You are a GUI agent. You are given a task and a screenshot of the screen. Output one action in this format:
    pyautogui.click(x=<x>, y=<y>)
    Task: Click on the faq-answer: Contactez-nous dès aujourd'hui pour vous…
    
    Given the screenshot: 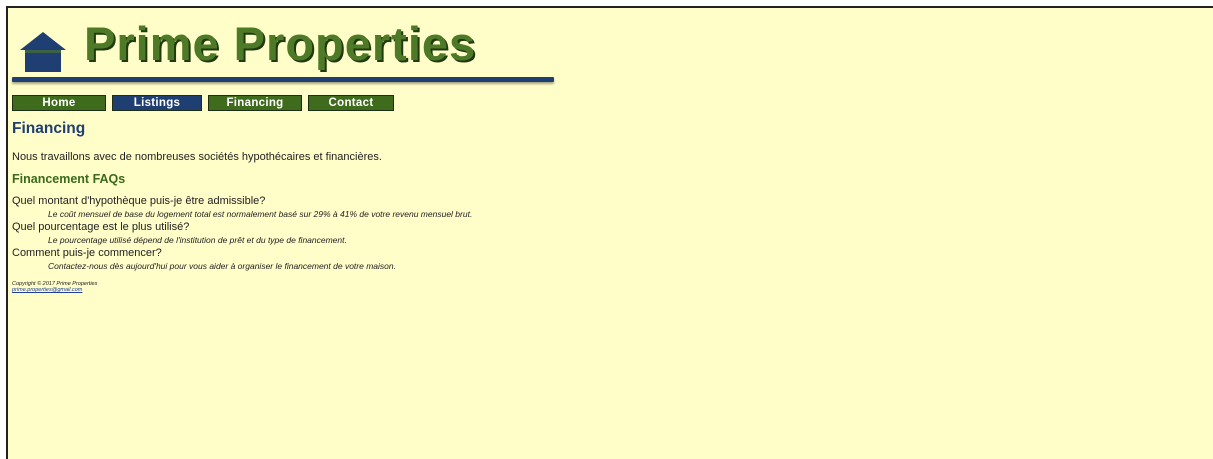 What is the action you would take?
    pyautogui.click(x=222, y=266)
    